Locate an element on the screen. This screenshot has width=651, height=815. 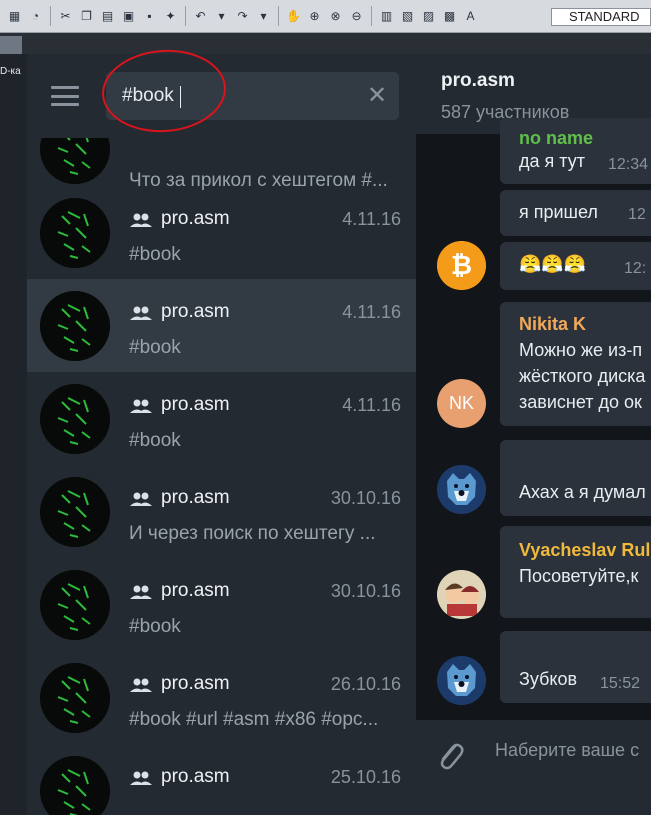
copy-icon: ❐ is located at coordinates (87, 16).